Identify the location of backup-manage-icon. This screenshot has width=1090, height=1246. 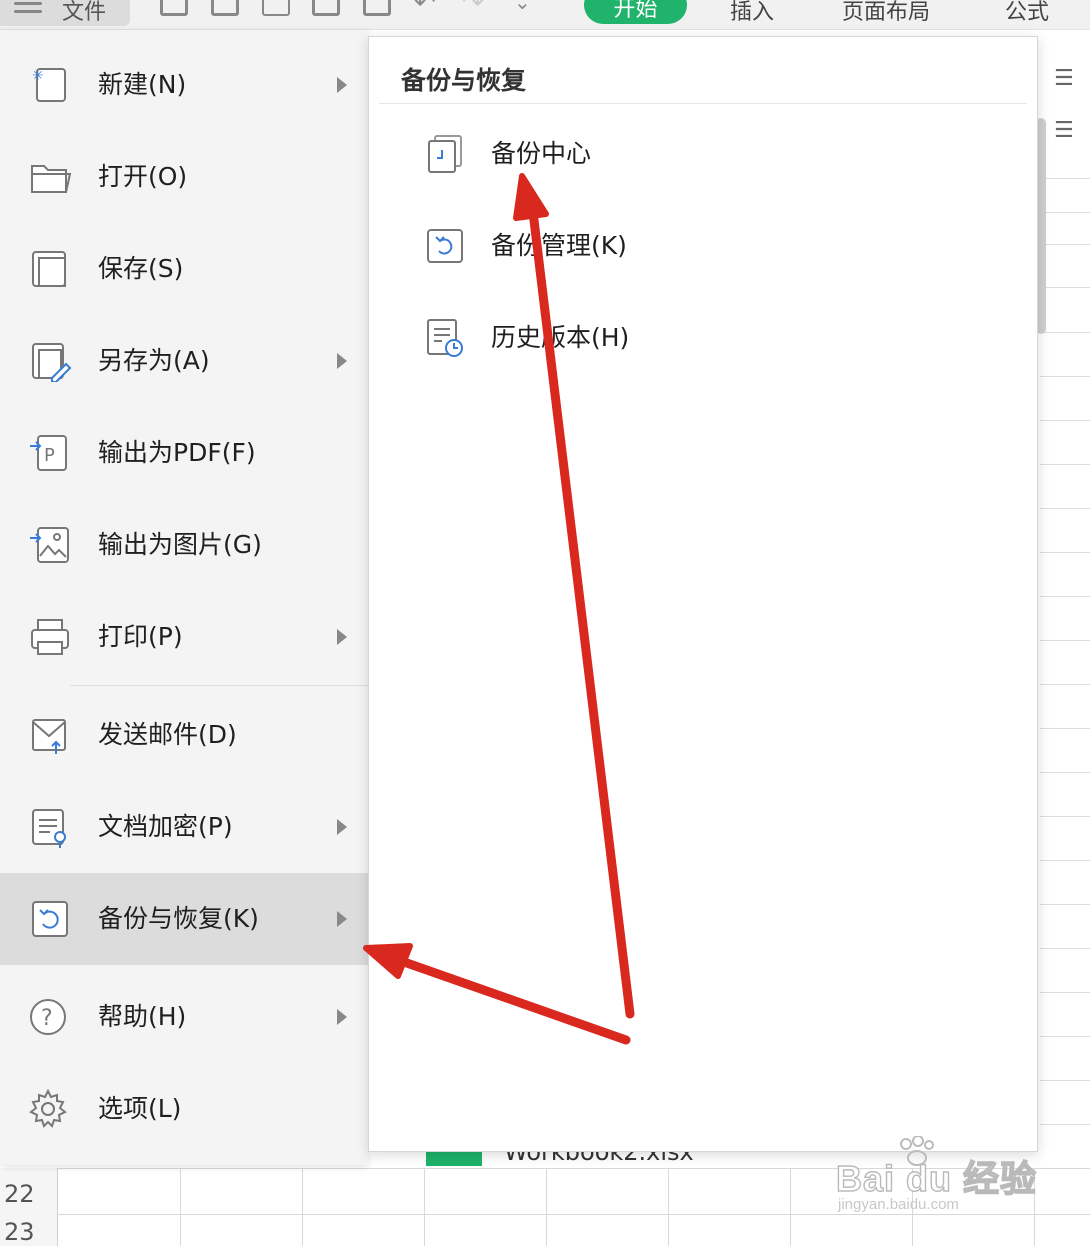
(445, 246).